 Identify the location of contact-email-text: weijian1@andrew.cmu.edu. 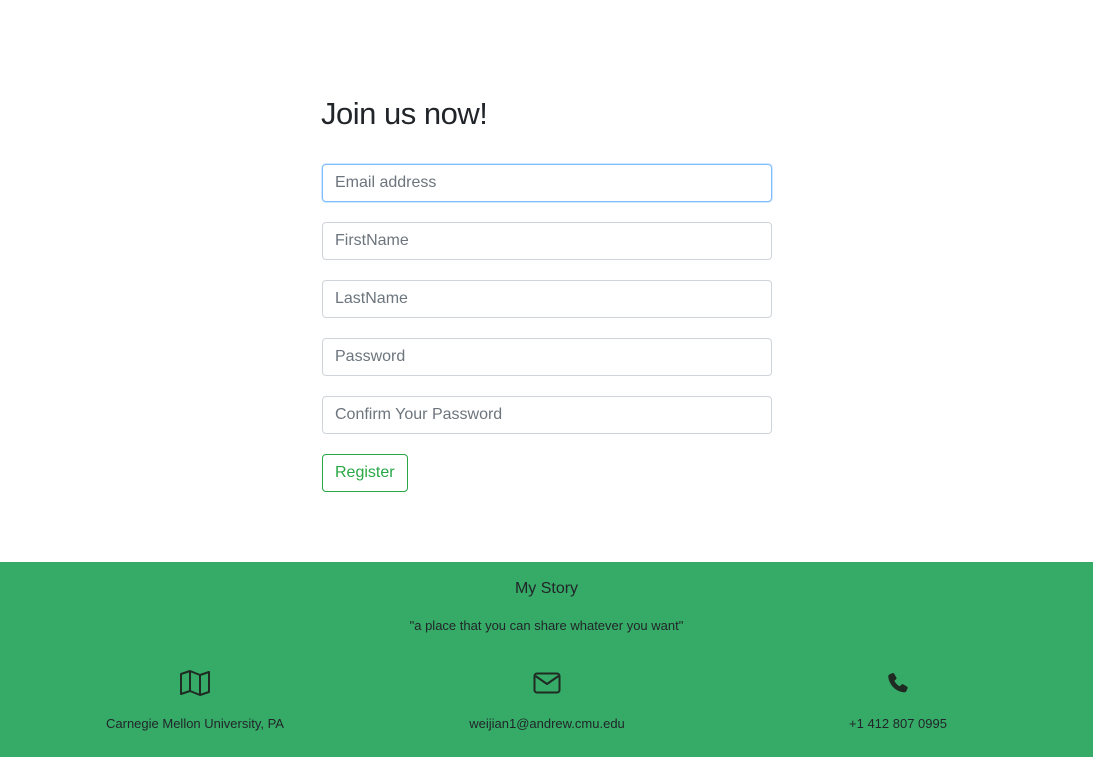
(547, 723).